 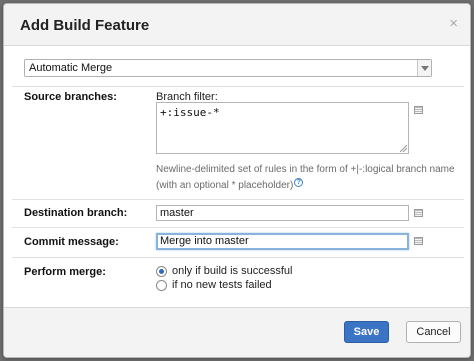 I want to click on commit-message-label: Commit message:, so click(x=71, y=242).